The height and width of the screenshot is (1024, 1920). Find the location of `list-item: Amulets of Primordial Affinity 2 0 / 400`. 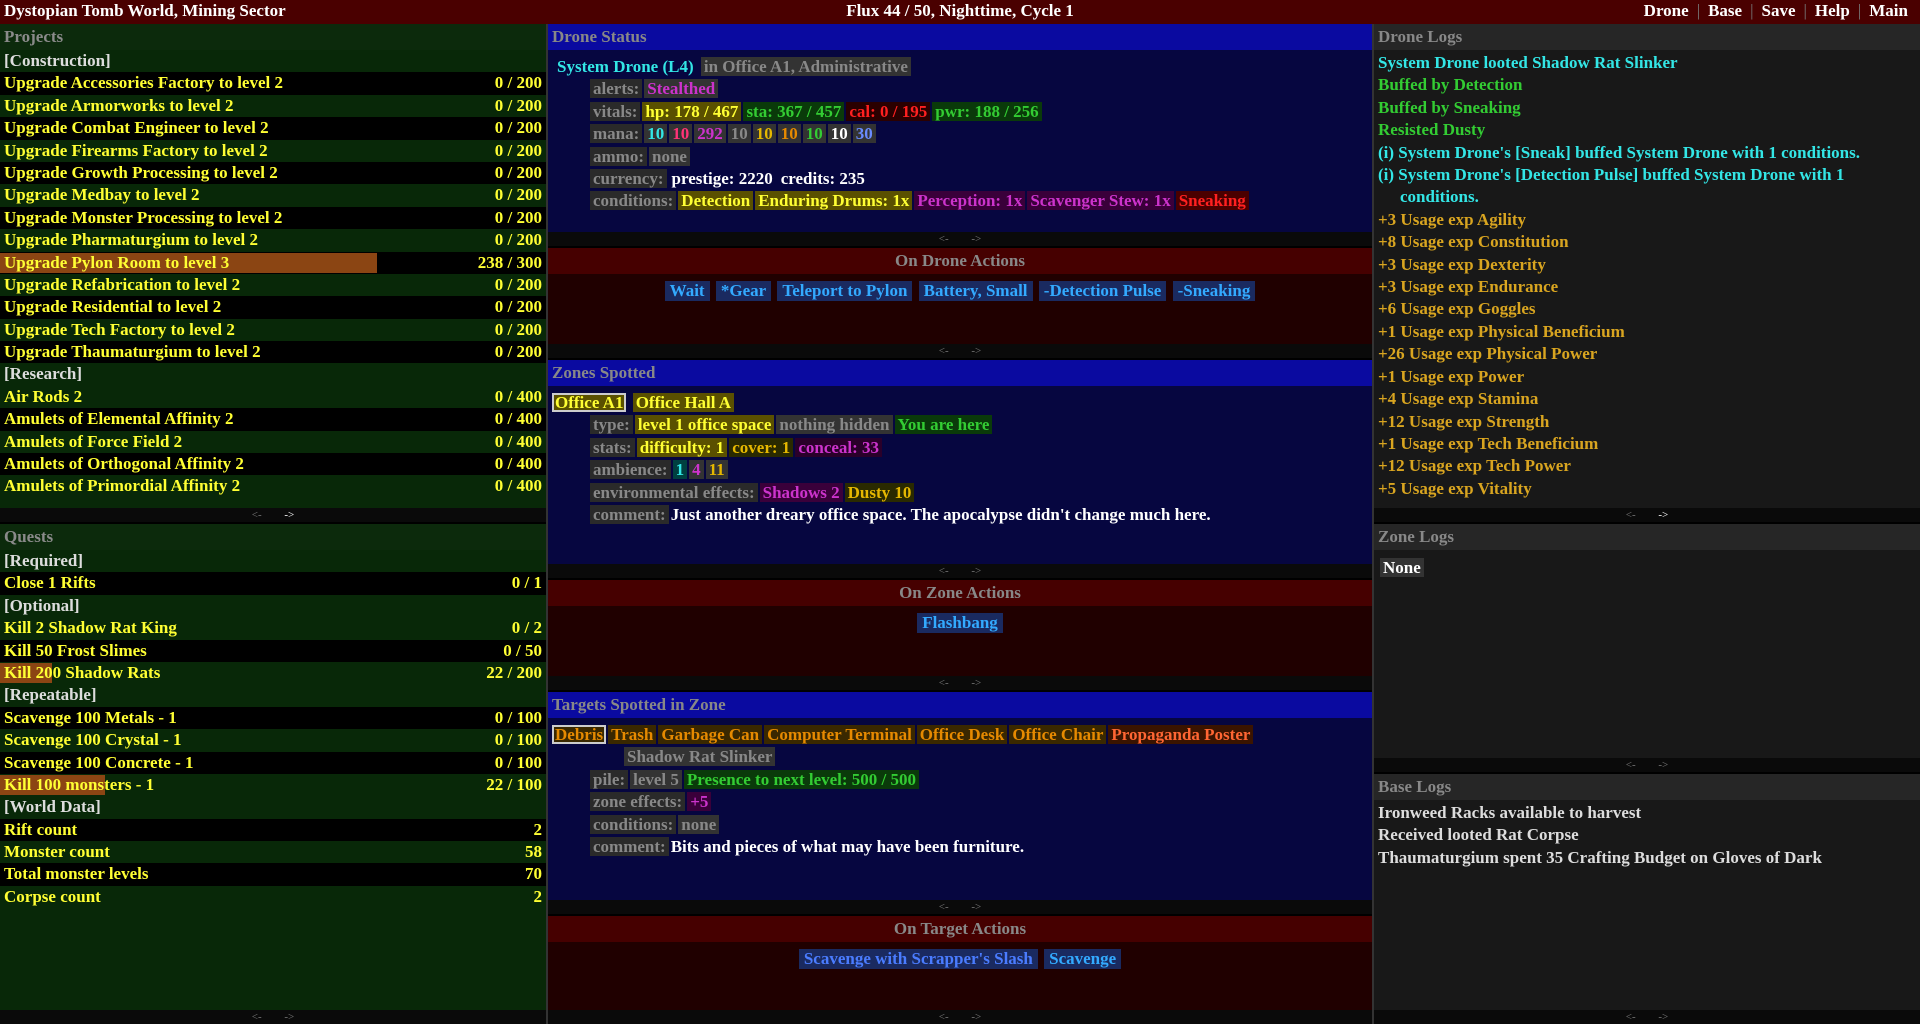

list-item: Amulets of Primordial Affinity 2 0 / 400 is located at coordinates (273, 486).